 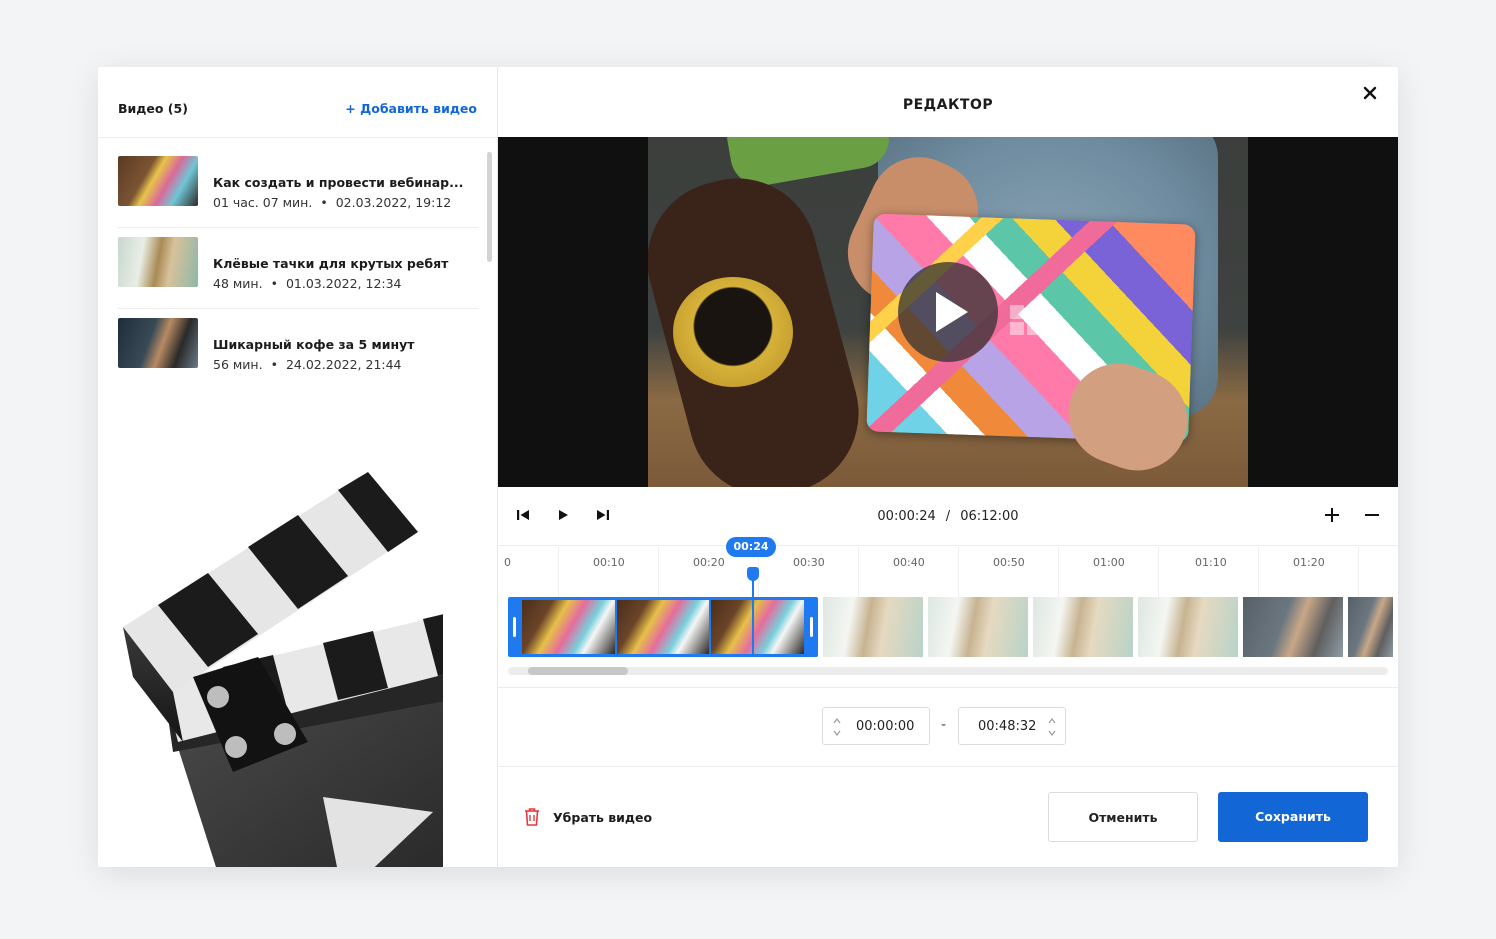 I want to click on editor-footer: Убрать видео Отменить Сохранить, so click(x=948, y=817).